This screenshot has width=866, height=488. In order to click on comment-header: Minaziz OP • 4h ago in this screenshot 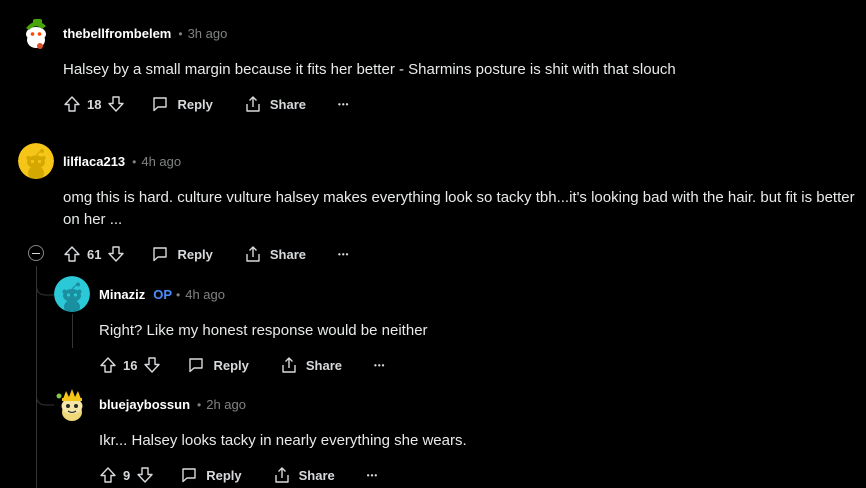, I will do `click(162, 294)`.